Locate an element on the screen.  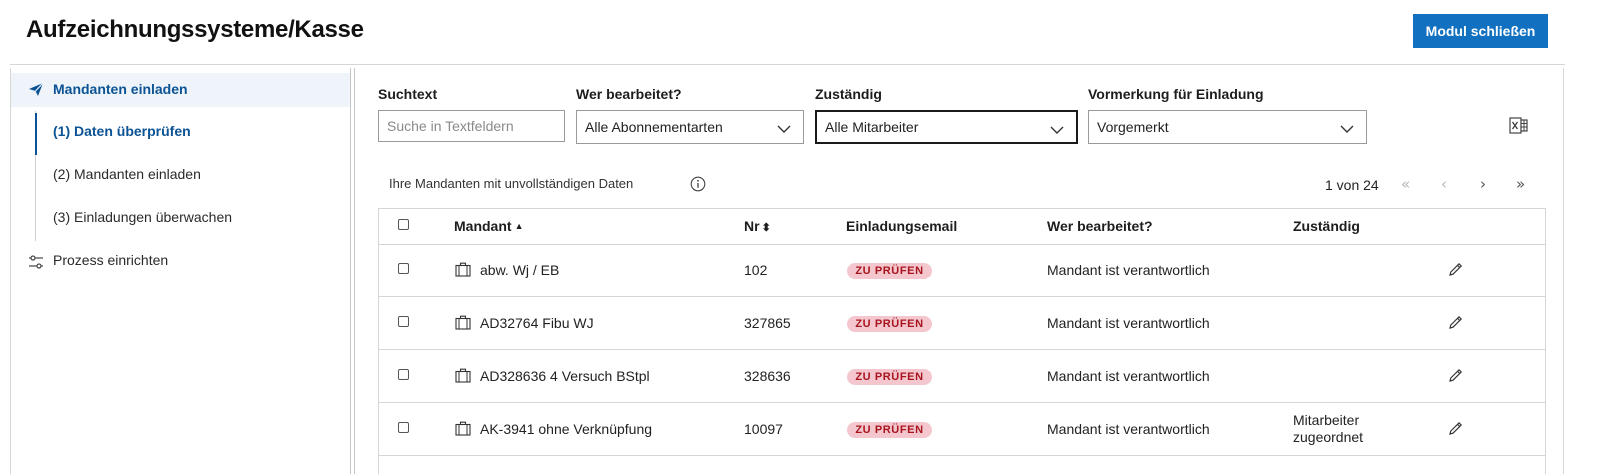
subnav-active-indicator is located at coordinates (36, 134).